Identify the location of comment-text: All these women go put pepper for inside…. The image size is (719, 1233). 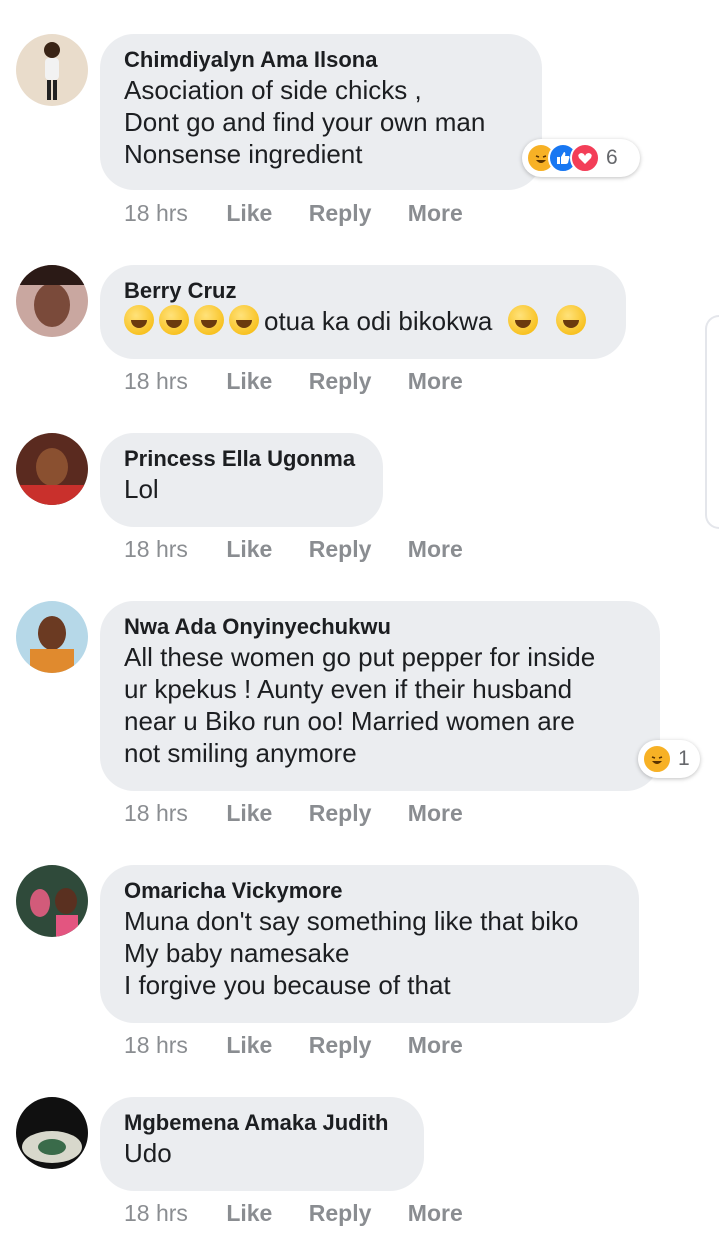
(360, 705).